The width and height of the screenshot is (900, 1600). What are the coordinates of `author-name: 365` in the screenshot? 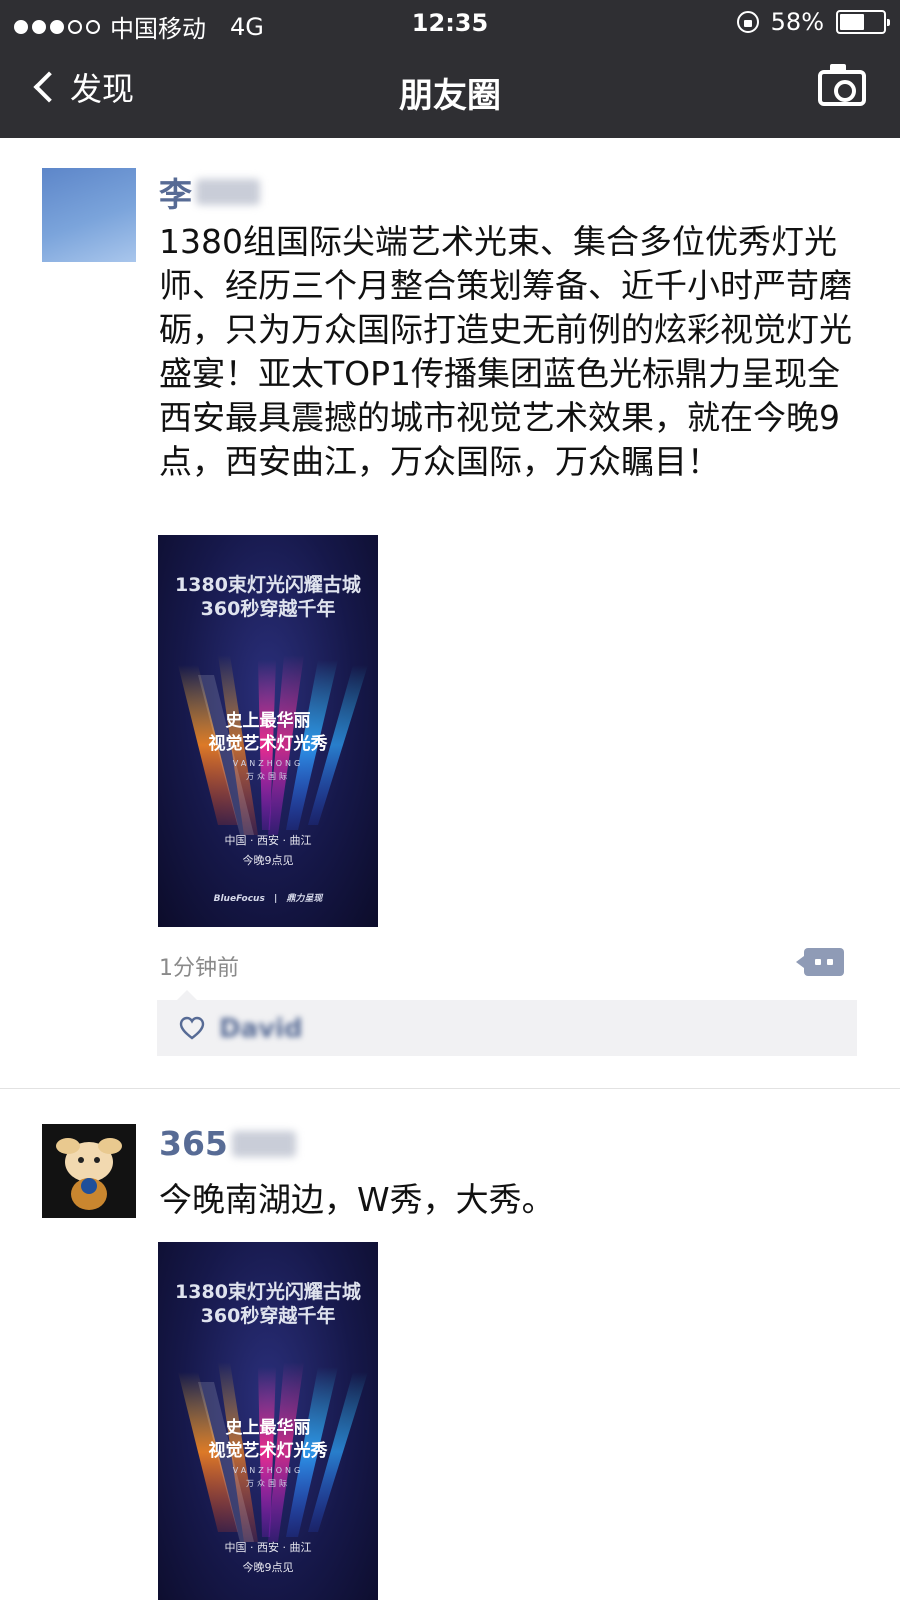 It's located at (227, 1143).